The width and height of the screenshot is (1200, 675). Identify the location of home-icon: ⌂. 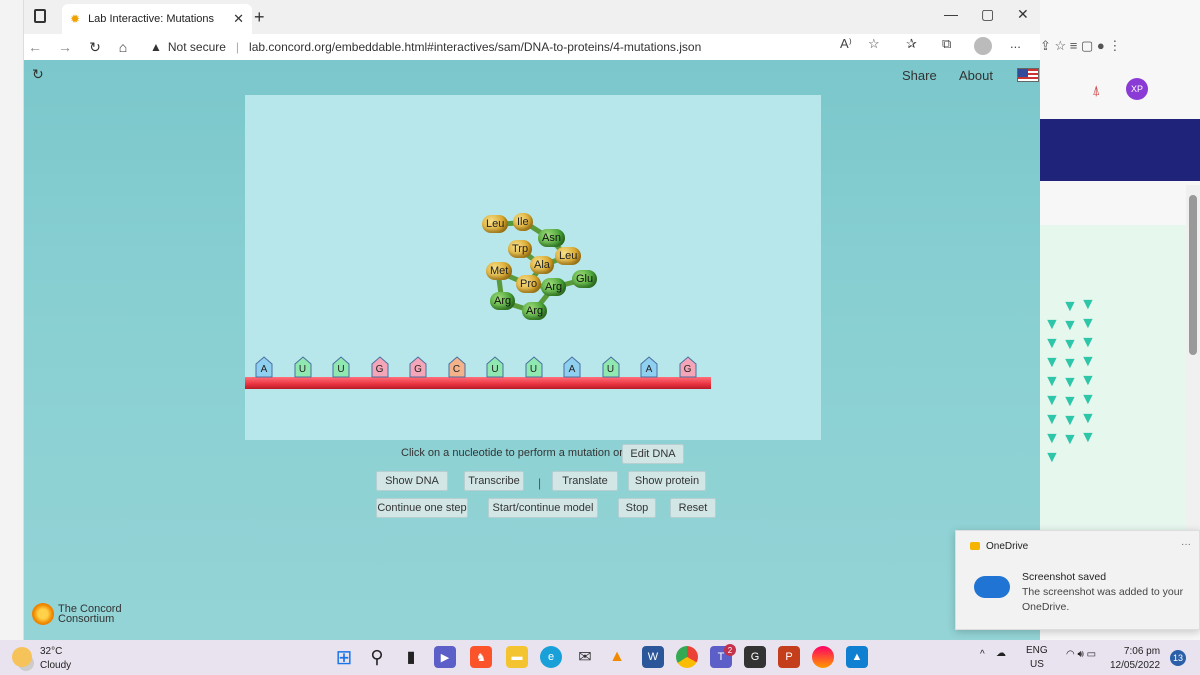
(123, 47).